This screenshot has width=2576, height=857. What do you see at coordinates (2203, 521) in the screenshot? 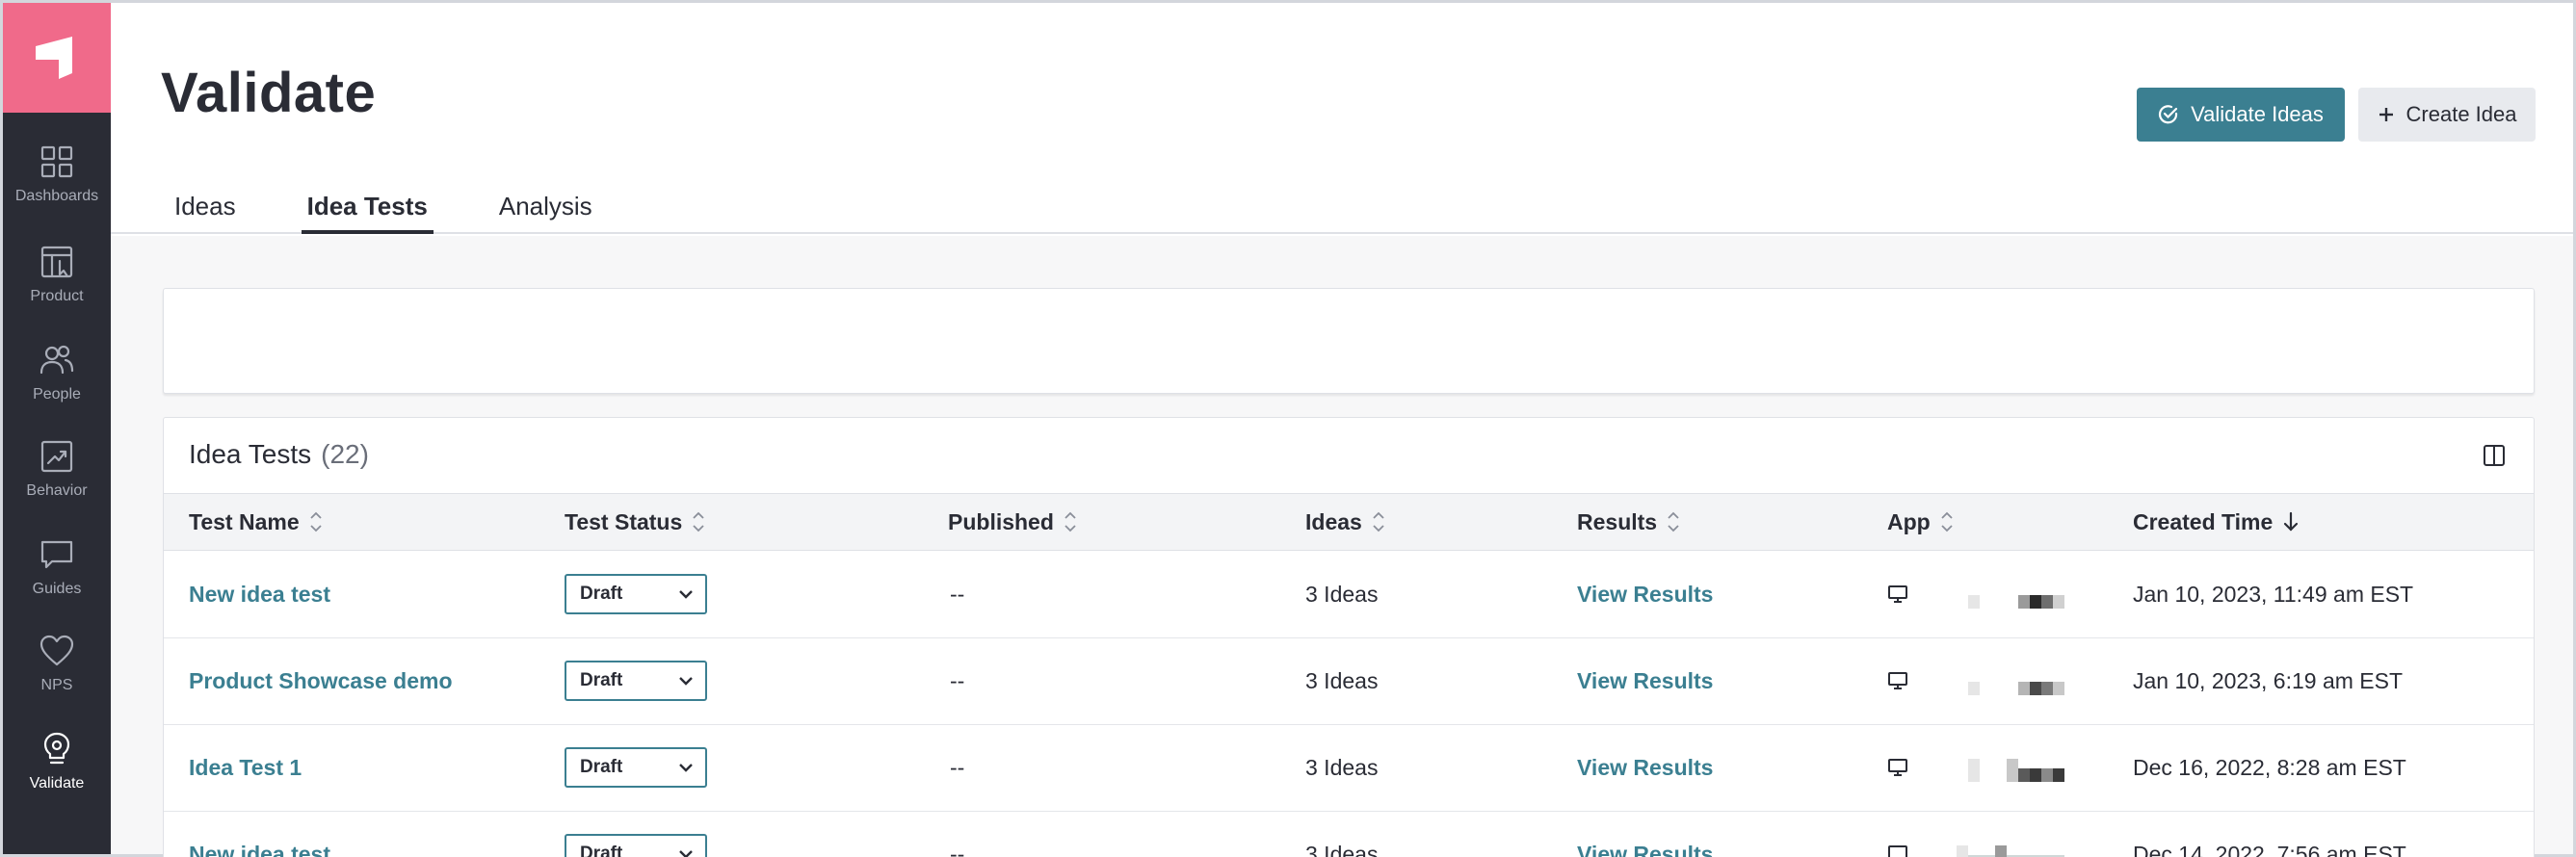
I see `col-header-label: Created Time` at bounding box center [2203, 521].